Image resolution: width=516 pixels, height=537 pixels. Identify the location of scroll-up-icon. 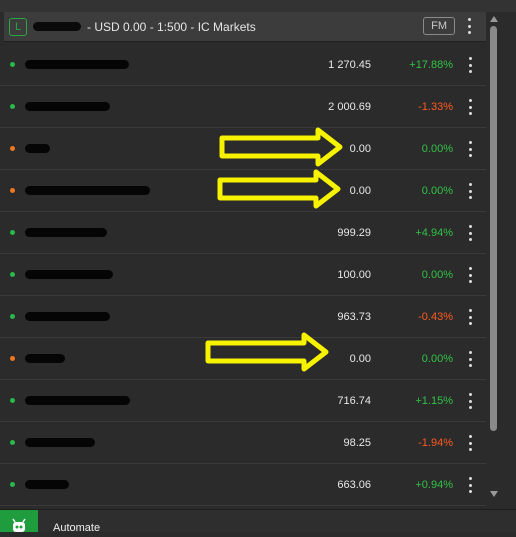
(494, 19).